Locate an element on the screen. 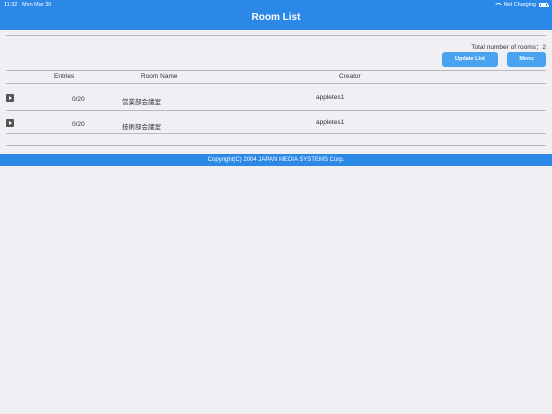 This screenshot has height=414, width=552. status-time: 11:32 is located at coordinates (11, 5).